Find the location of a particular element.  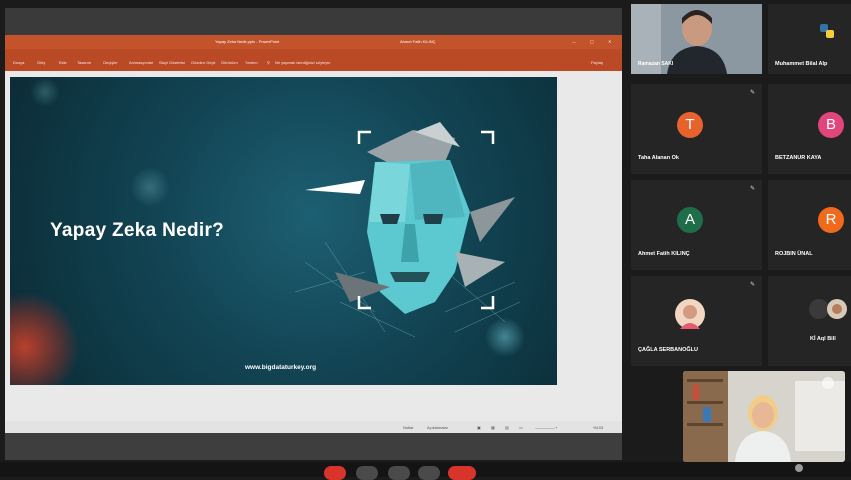

meeting-control-bar is located at coordinates (425, 471).